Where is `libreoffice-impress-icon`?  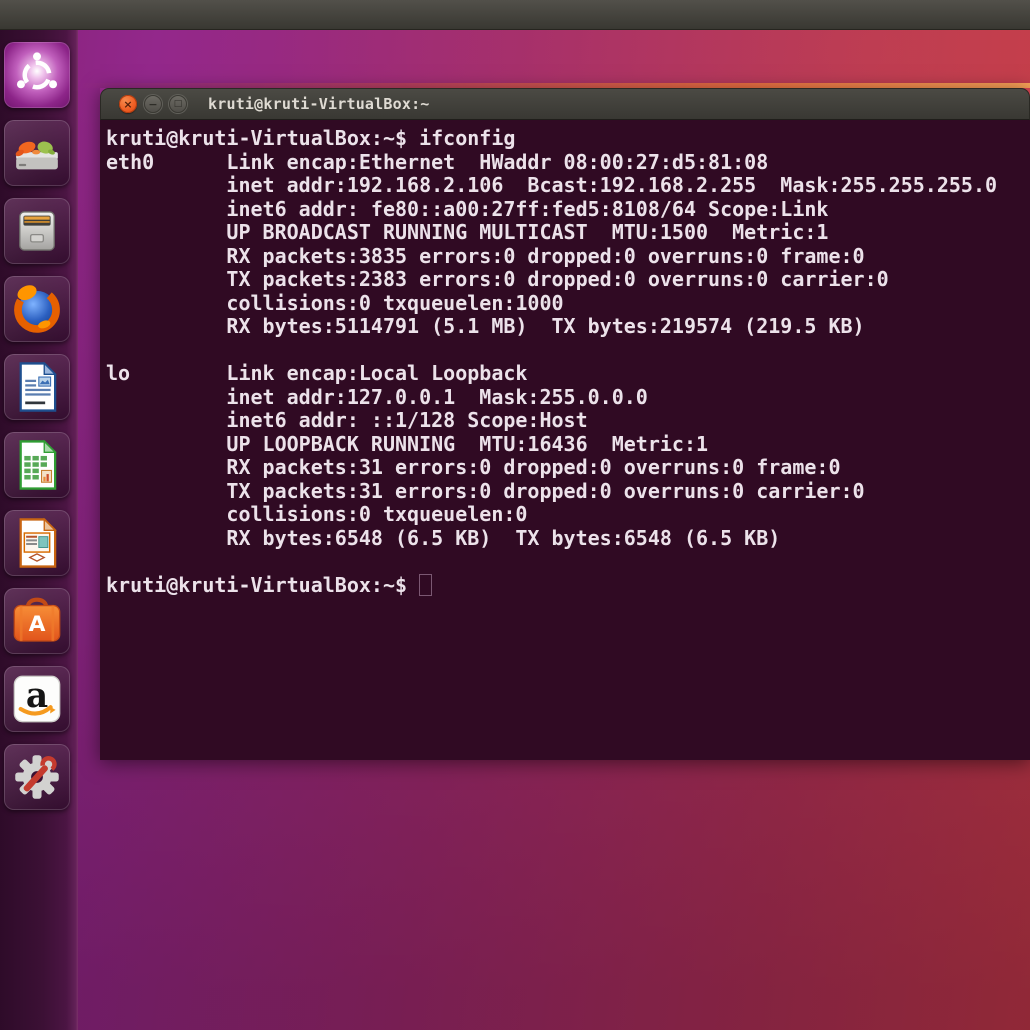
libreoffice-impress-icon is located at coordinates (38, 542).